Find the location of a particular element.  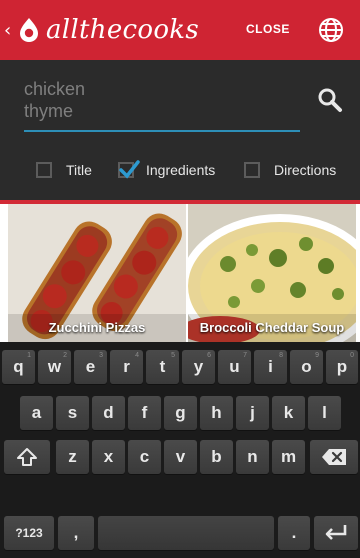

filter-title-label: Title is located at coordinates (79, 170).